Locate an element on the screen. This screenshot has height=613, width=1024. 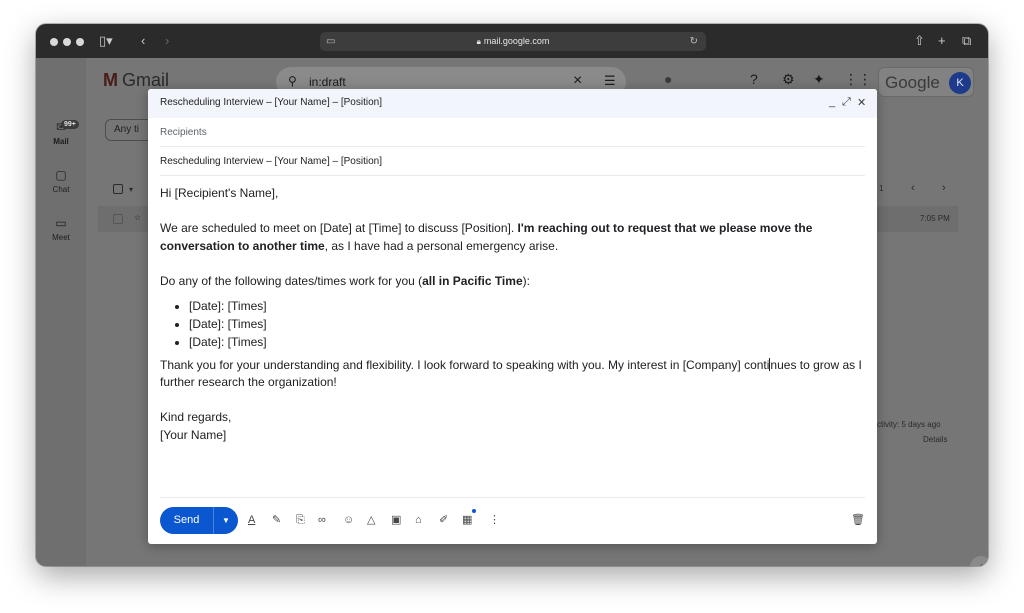
window-minimize-dot is located at coordinates (67, 42).